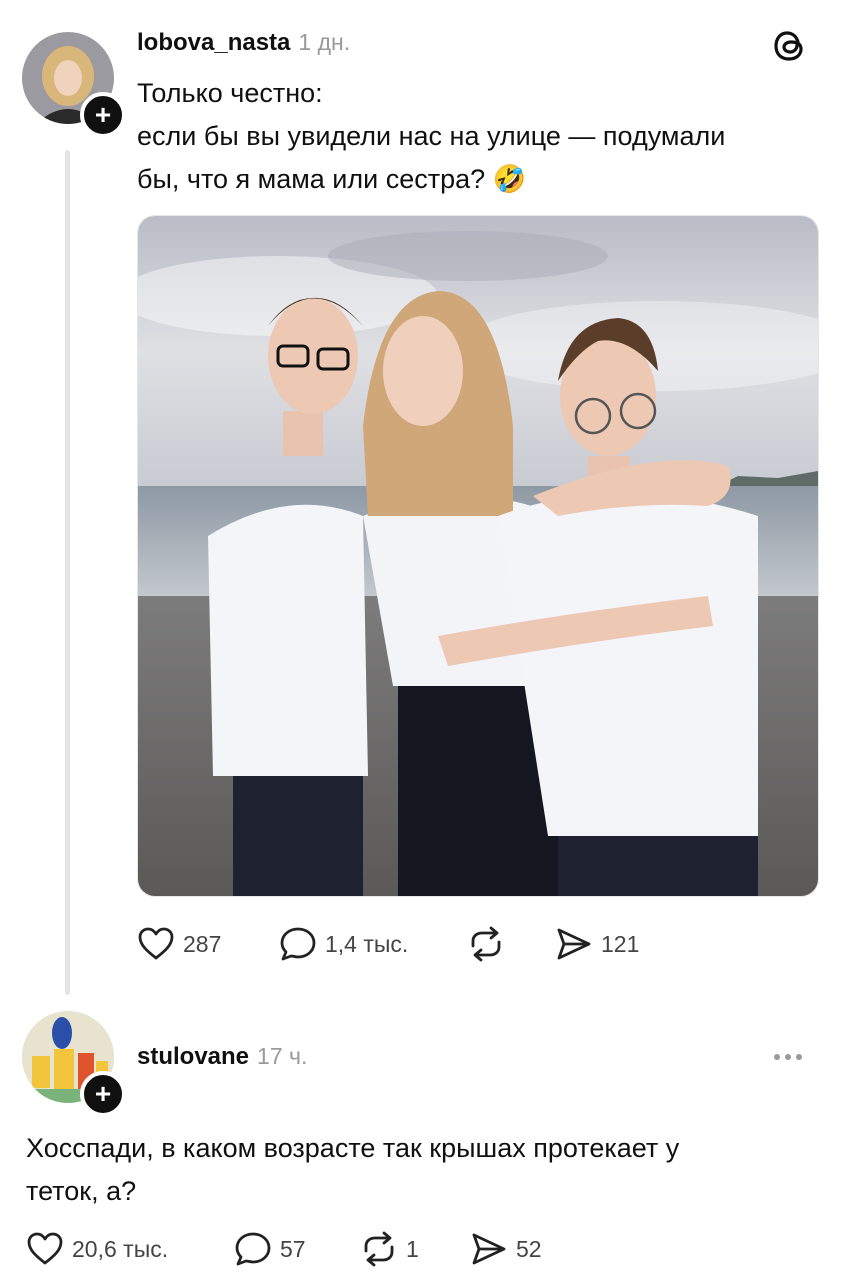 Image resolution: width=842 pixels, height=1280 pixels. What do you see at coordinates (282, 1056) in the screenshot?
I see `reply-timestamp: 17 ч.` at bounding box center [282, 1056].